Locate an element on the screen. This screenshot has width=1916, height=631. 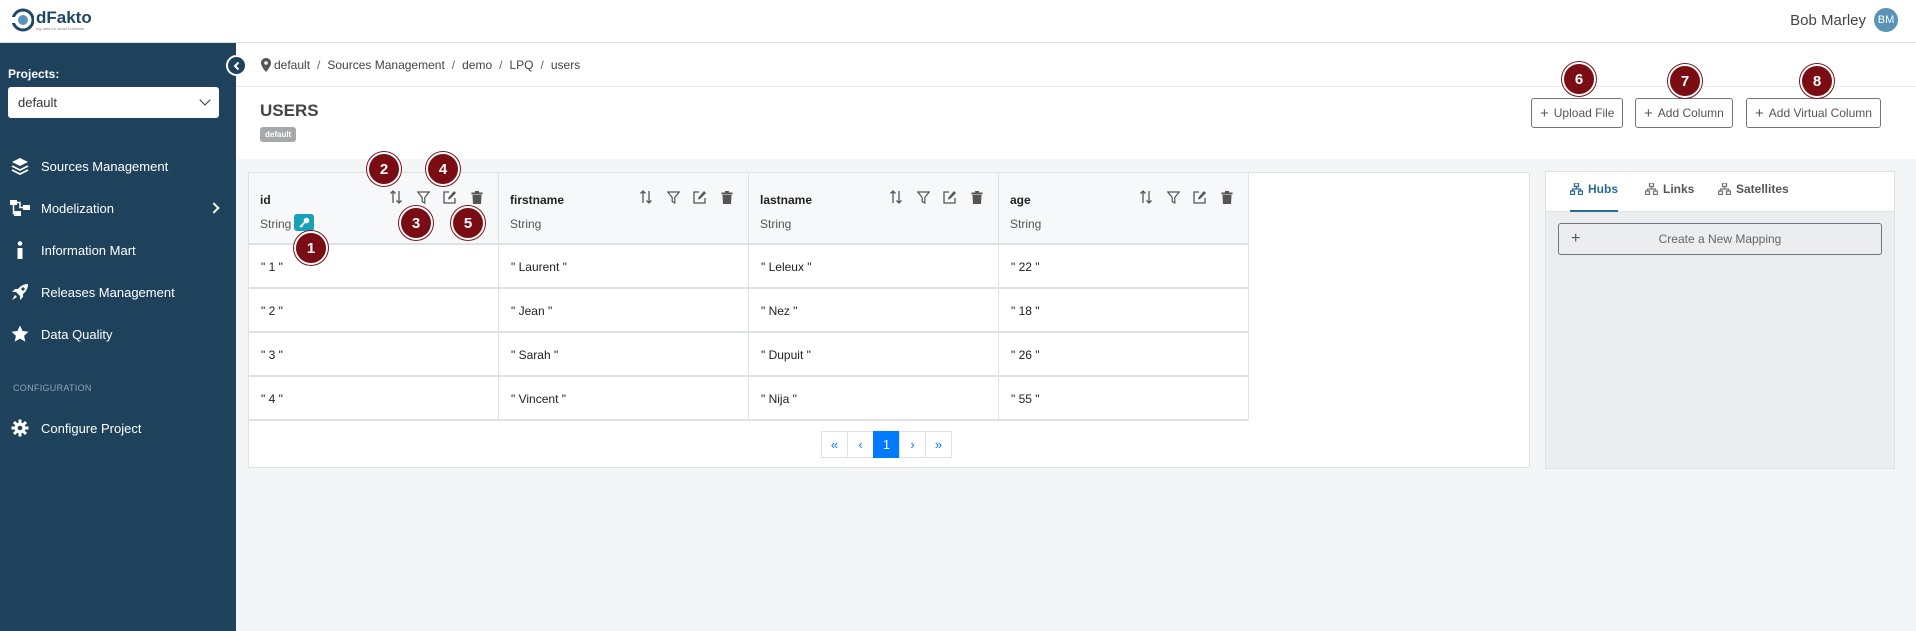
sidebar-item-data-quality: Data Quality is located at coordinates (118, 334).